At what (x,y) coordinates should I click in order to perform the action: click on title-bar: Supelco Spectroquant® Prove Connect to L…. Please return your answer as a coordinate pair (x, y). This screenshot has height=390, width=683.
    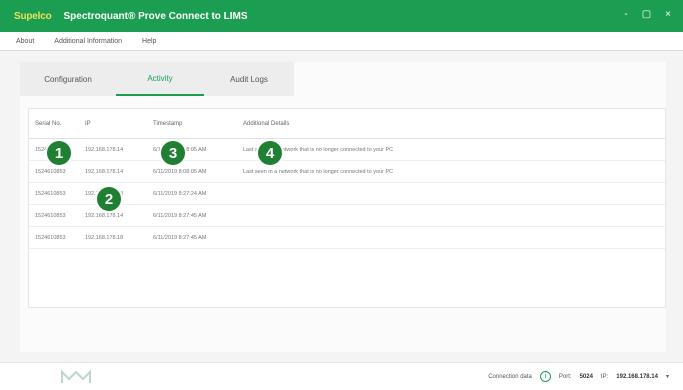
    Looking at the image, I should click on (341, 16).